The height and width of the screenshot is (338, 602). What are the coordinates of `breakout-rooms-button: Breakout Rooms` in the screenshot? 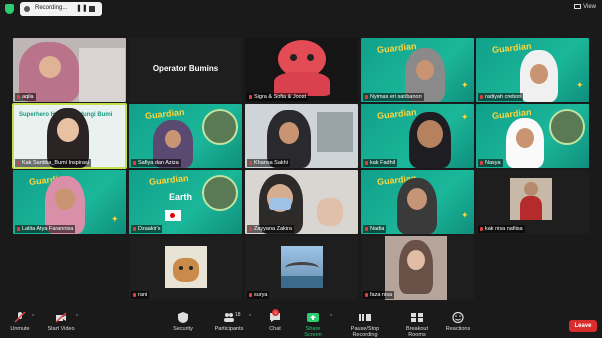 It's located at (417, 325).